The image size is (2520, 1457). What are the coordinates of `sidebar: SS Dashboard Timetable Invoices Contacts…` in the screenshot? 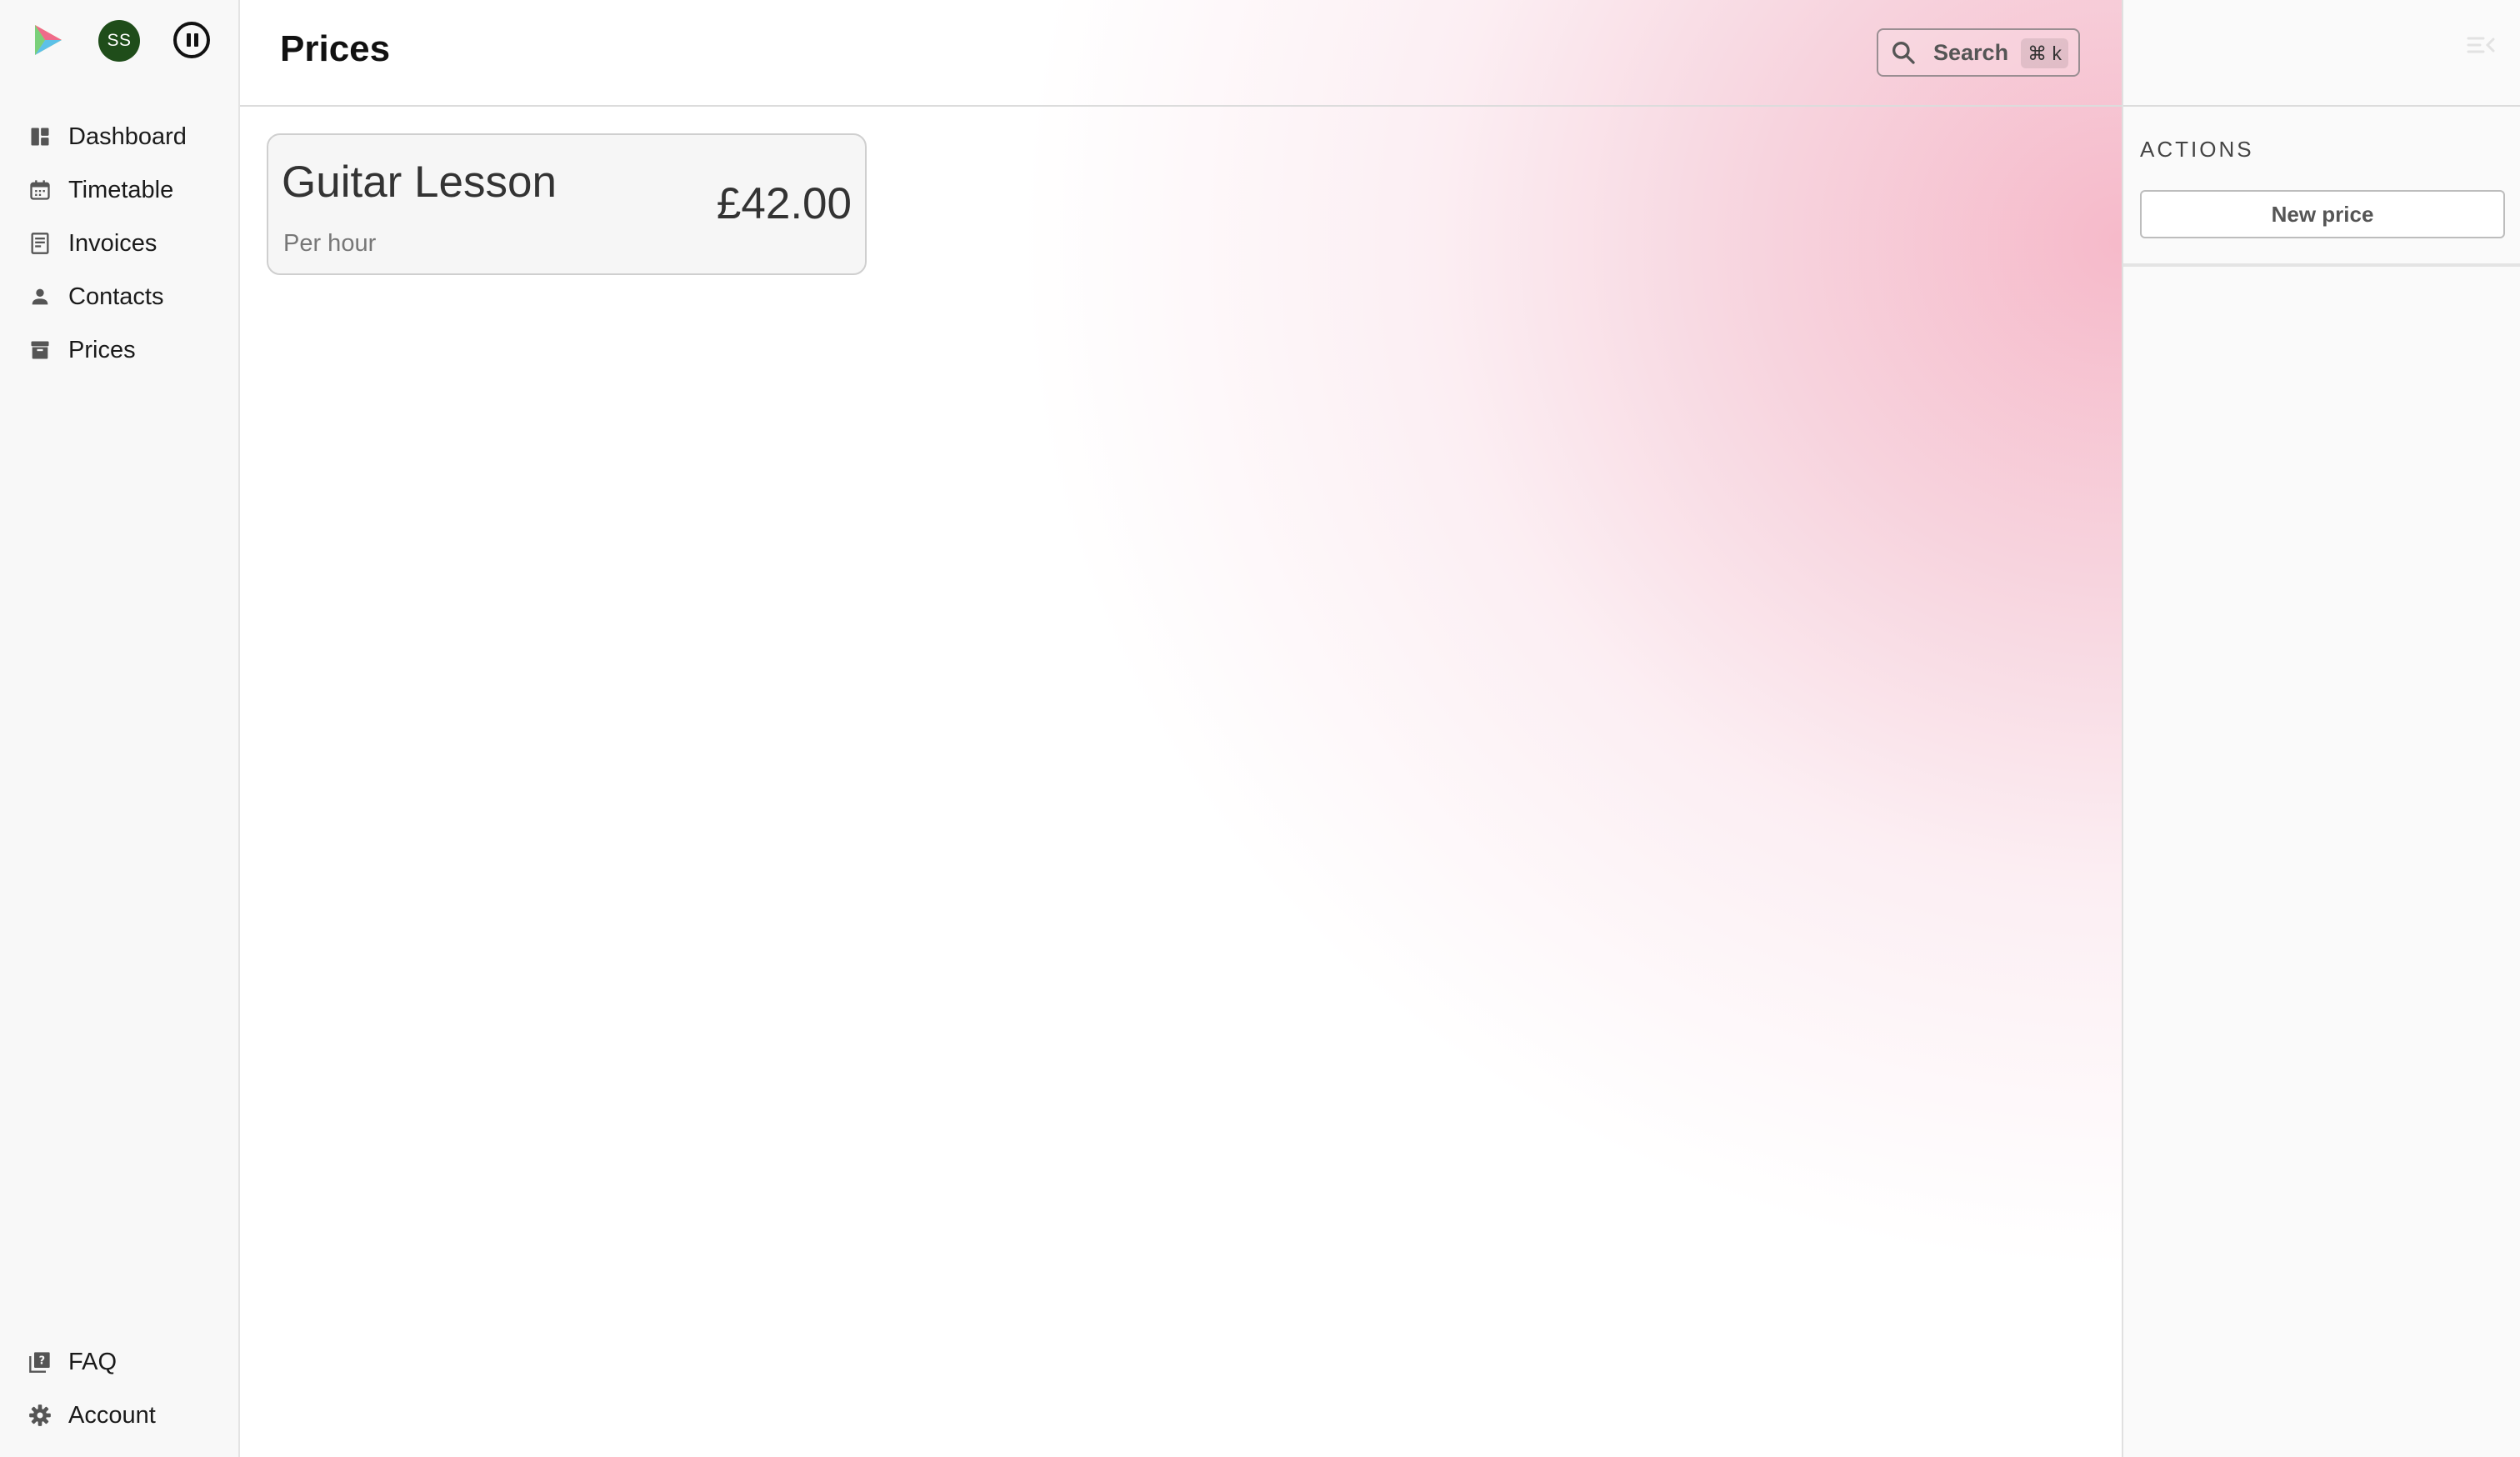 It's located at (120, 728).